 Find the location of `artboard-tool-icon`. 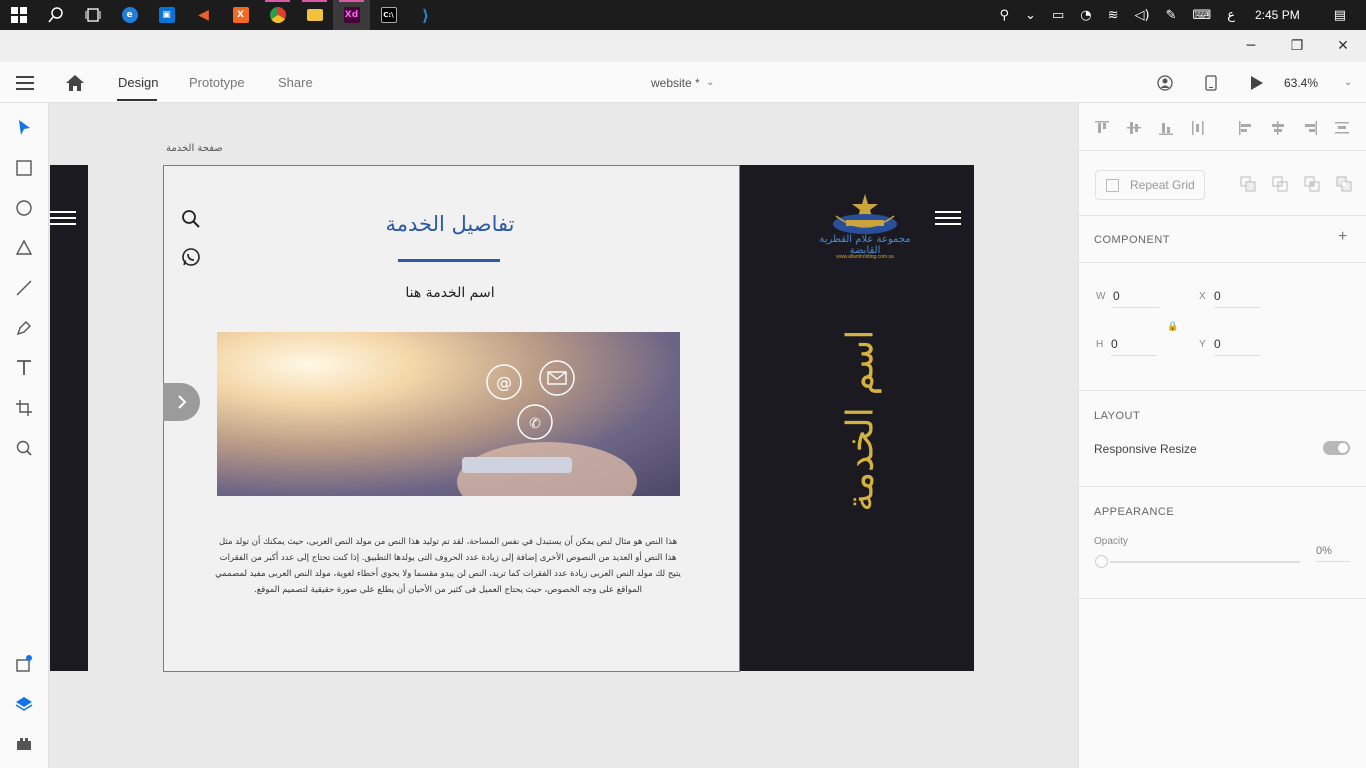

artboard-tool-icon is located at coordinates (24, 408).